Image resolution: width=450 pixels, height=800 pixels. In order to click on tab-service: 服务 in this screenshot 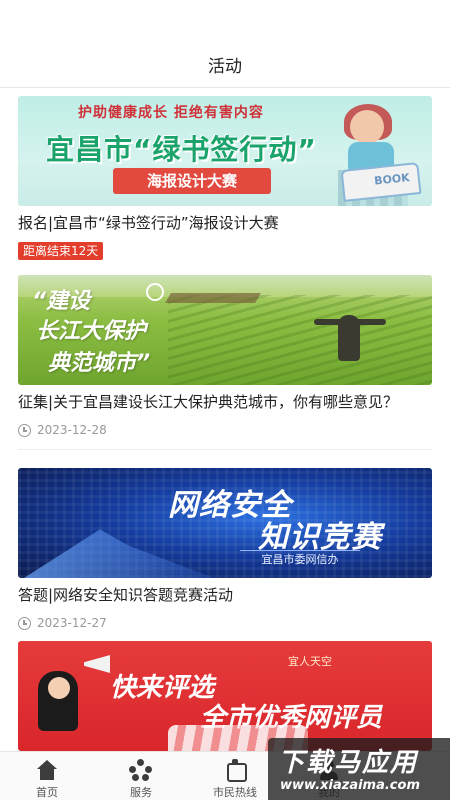, I will do `click(141, 776)`.